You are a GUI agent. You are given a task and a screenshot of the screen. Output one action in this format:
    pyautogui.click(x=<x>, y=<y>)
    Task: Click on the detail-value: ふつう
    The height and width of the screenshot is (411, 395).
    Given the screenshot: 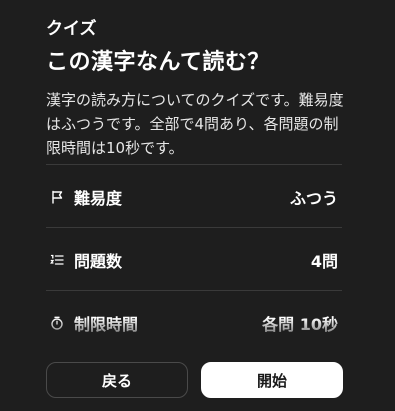 What is the action you would take?
    pyautogui.click(x=313, y=198)
    